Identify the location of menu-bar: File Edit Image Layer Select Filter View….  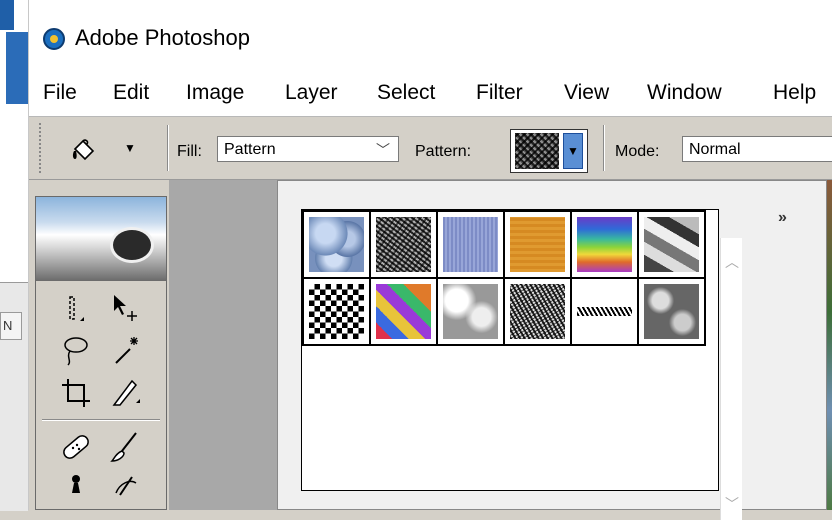
(430, 96).